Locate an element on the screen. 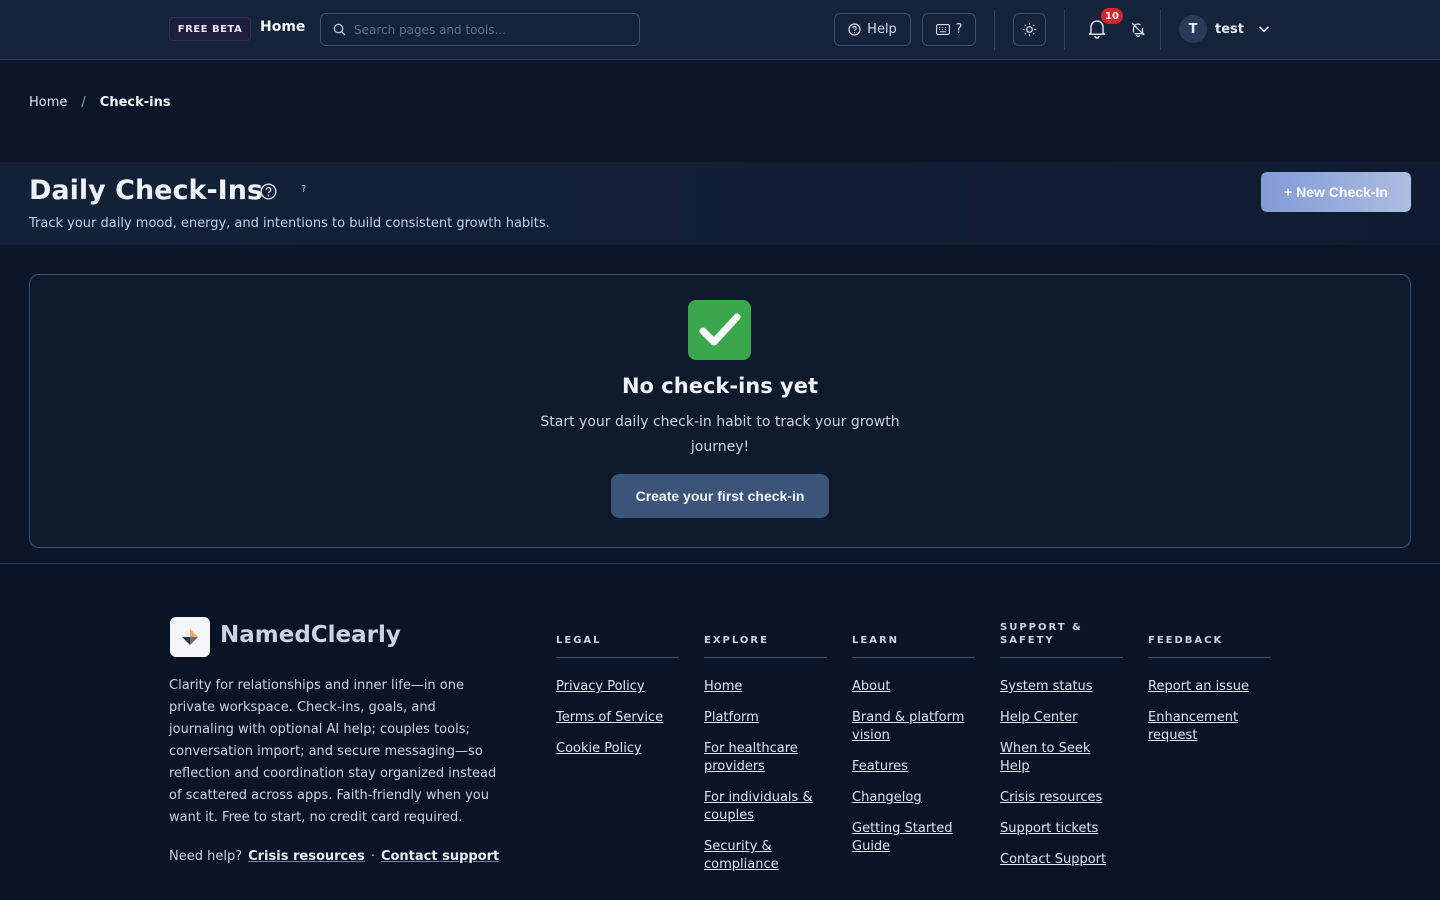 The image size is (1440, 900). shortcut-label: ? is located at coordinates (959, 29).